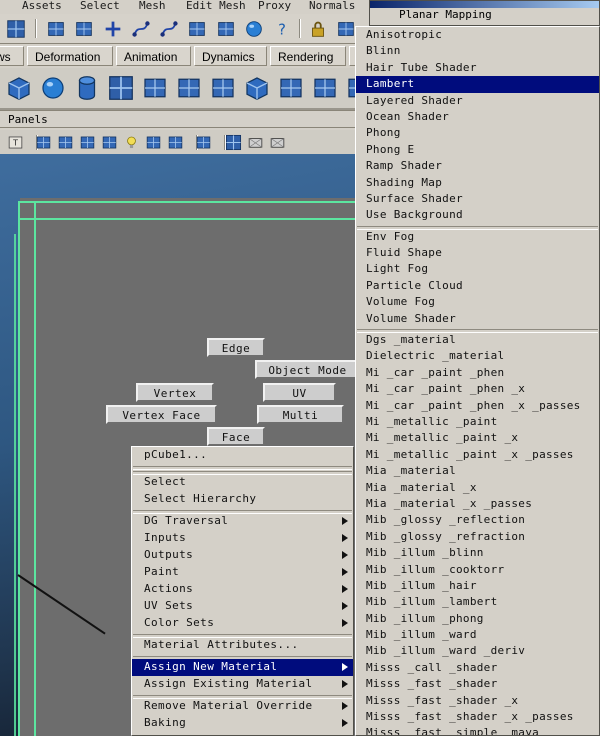  Describe the element at coordinates (87, 88) in the screenshot. I see `poly-cylinder-icon` at that location.